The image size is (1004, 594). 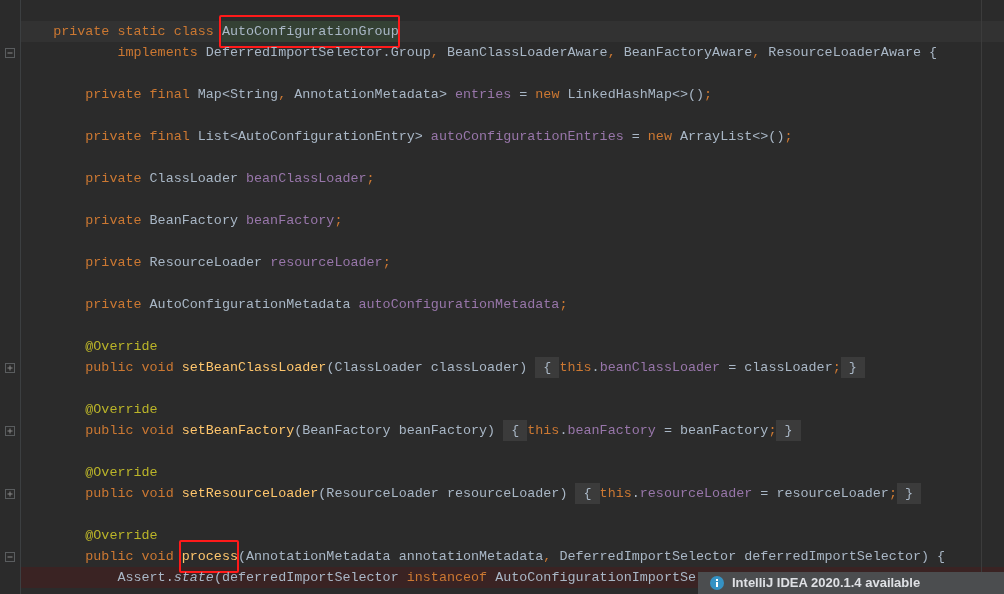 What do you see at coordinates (826, 583) in the screenshot?
I see `notification-text: IntelliJ IDEA 2020.1.4 available` at bounding box center [826, 583].